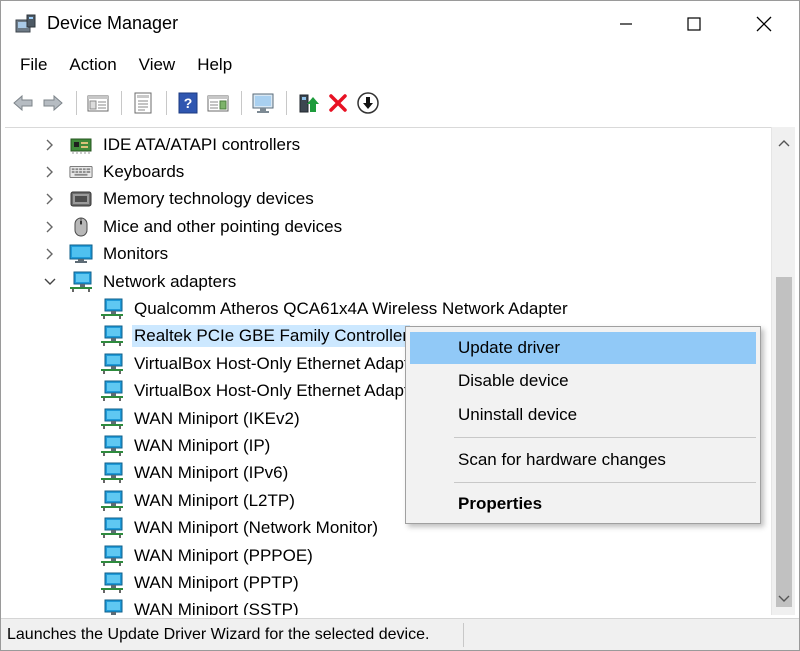 Image resolution: width=800 pixels, height=651 pixels. What do you see at coordinates (694, 24) in the screenshot?
I see `maximize-button` at bounding box center [694, 24].